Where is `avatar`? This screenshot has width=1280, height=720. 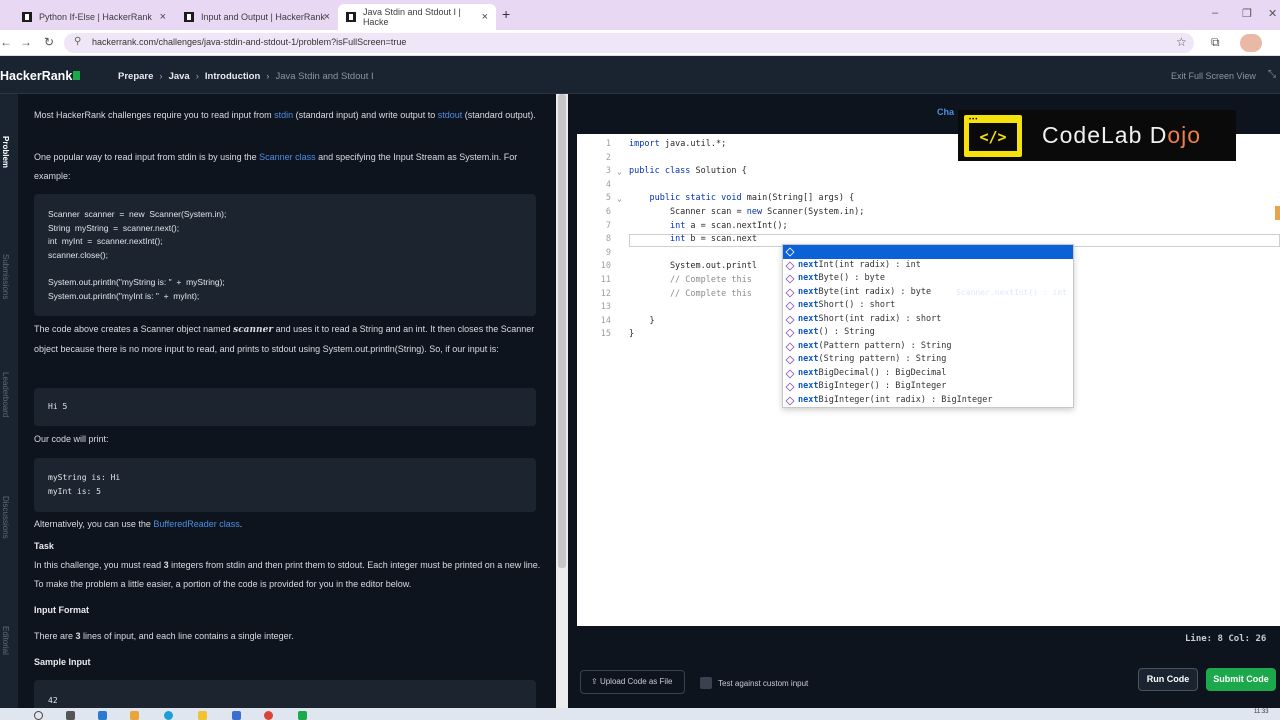
avatar is located at coordinates (1251, 43).